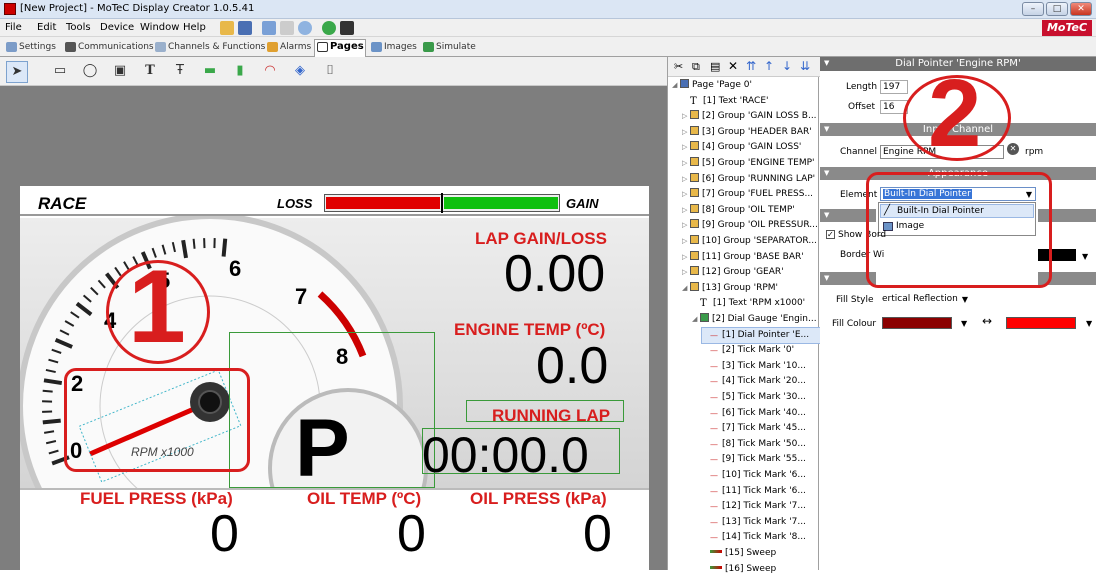 Image resolution: width=1096 pixels, height=577 pixels. I want to click on close-button: ✕, so click(1081, 9).